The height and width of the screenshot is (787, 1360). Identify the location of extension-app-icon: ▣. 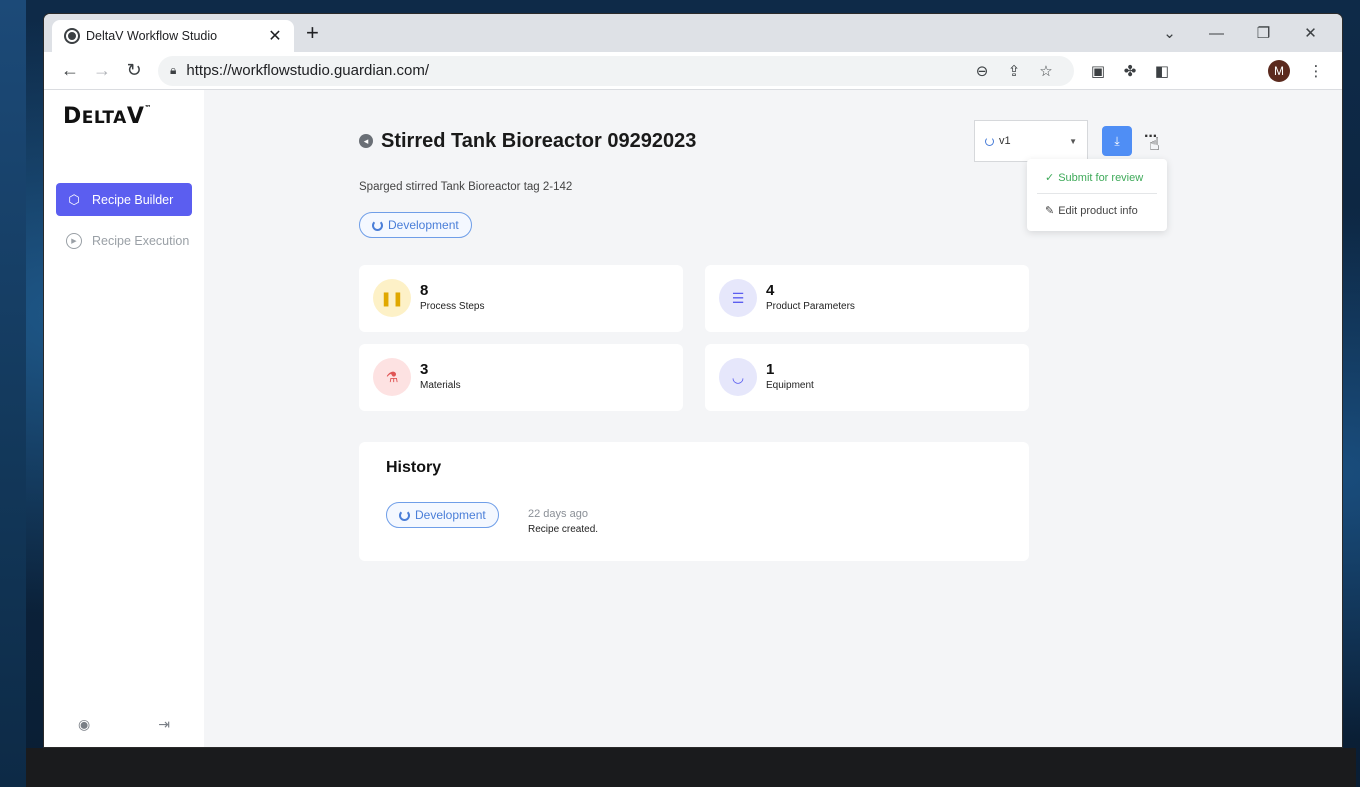
(1098, 71).